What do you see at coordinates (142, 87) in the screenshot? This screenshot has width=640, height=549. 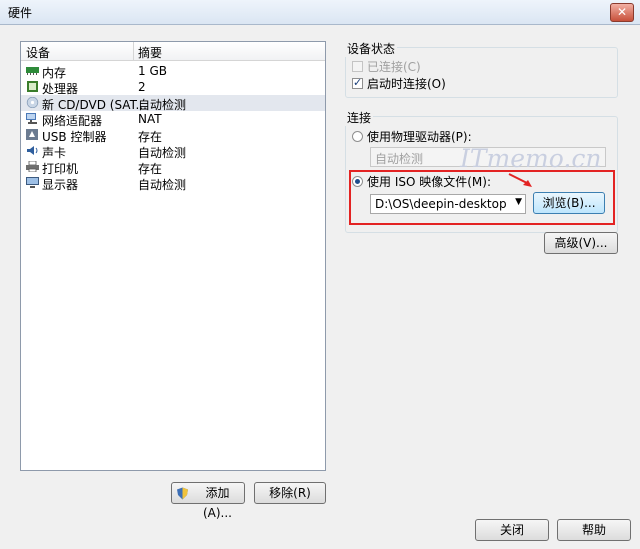 I see `device-summary: 2` at bounding box center [142, 87].